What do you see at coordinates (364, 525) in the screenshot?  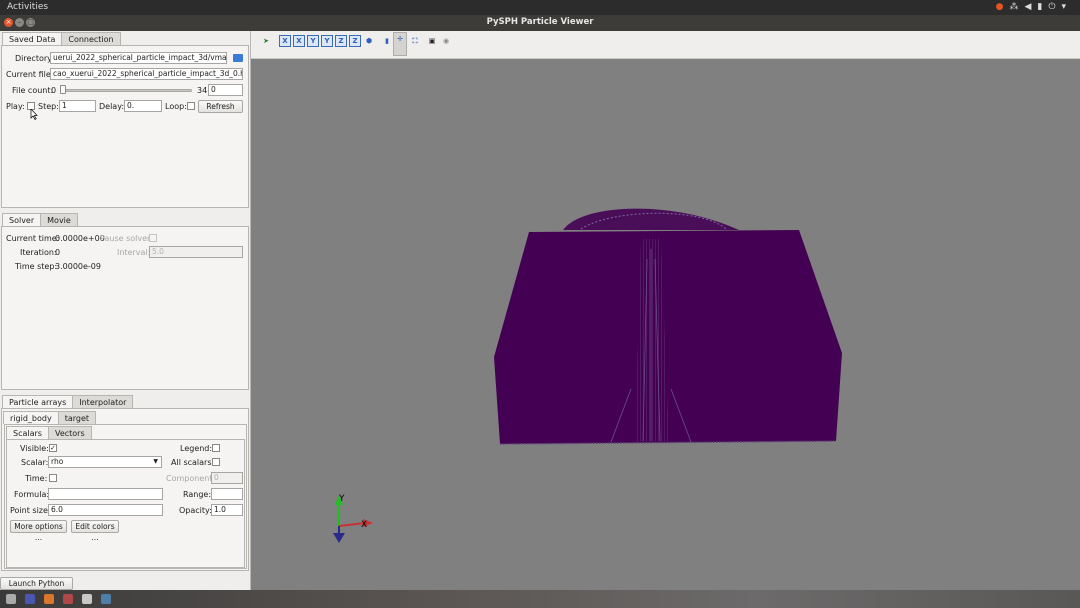 I see `axis-x-label: X` at bounding box center [364, 525].